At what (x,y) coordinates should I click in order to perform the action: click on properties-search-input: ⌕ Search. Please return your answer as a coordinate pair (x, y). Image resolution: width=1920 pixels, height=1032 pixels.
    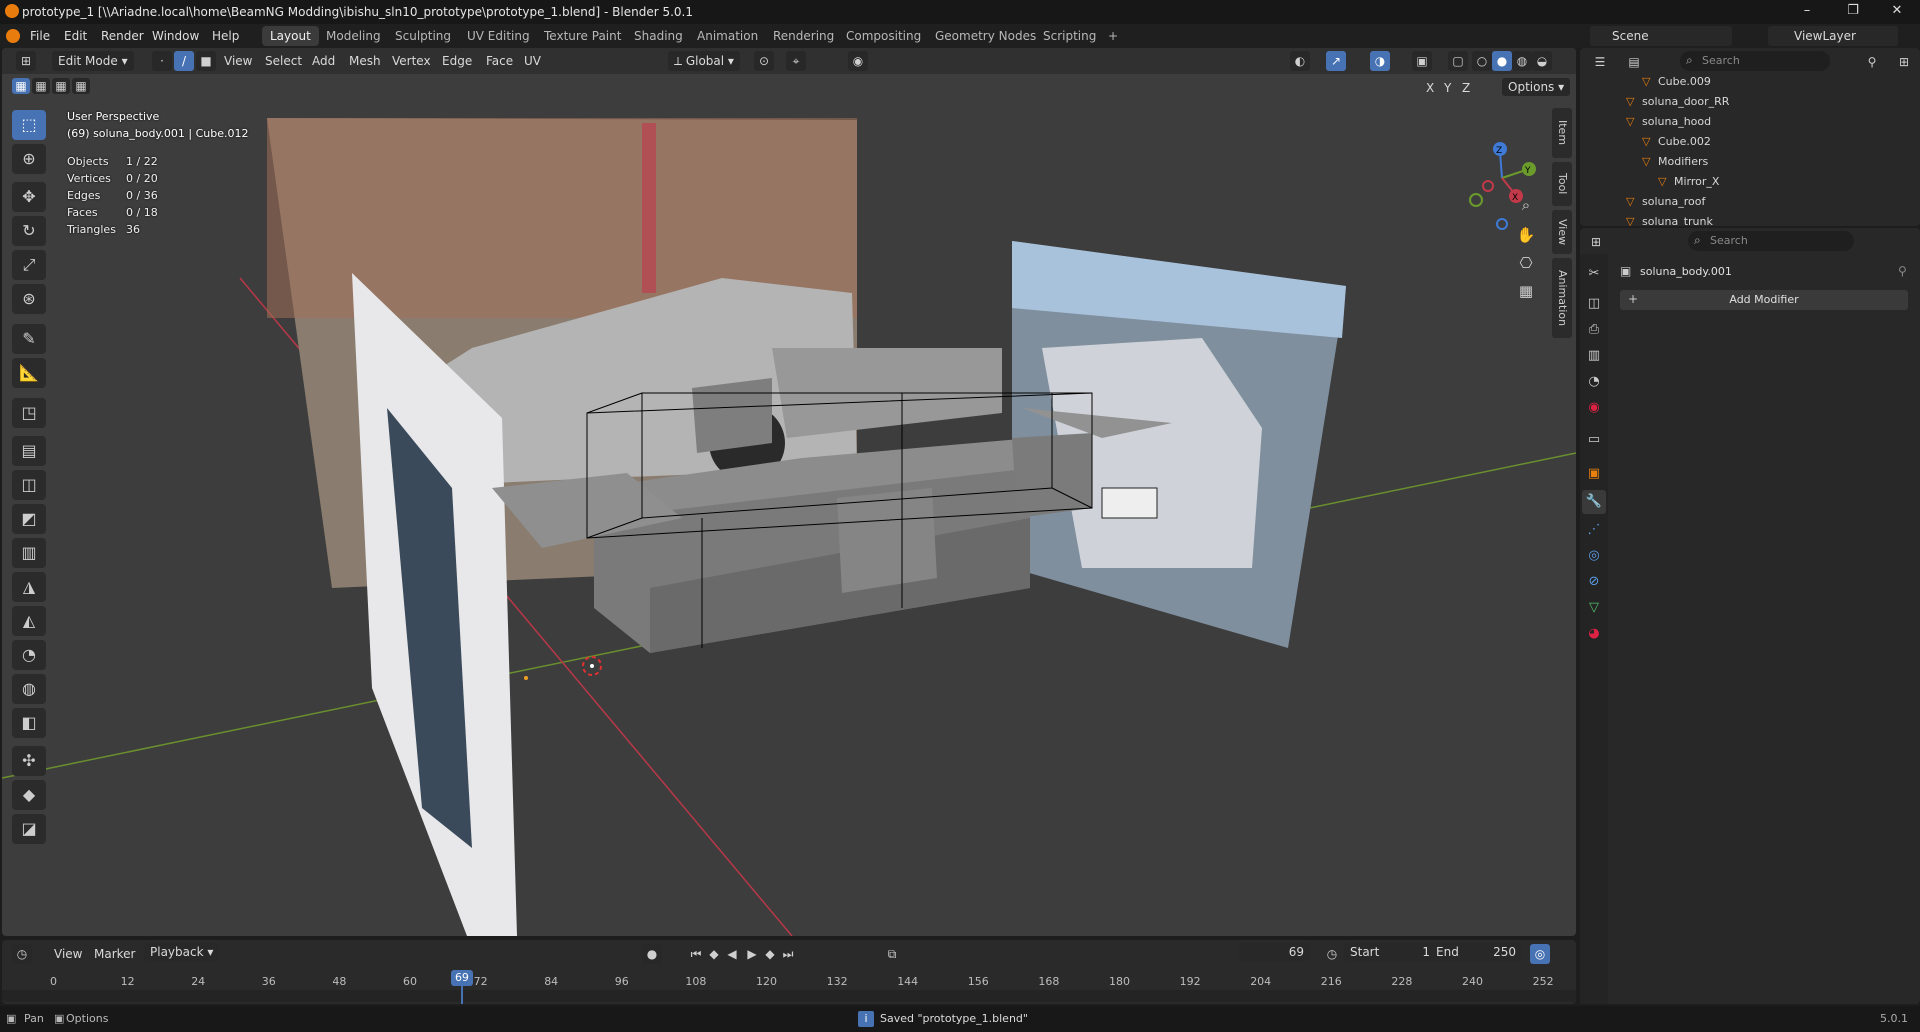
    Looking at the image, I should click on (1771, 241).